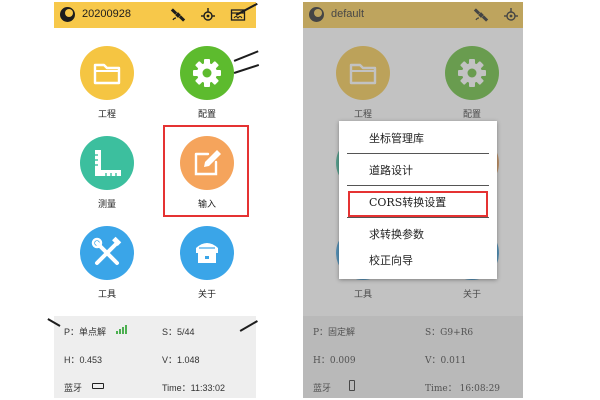  I want to click on ruler-icon, so click(108, 163).